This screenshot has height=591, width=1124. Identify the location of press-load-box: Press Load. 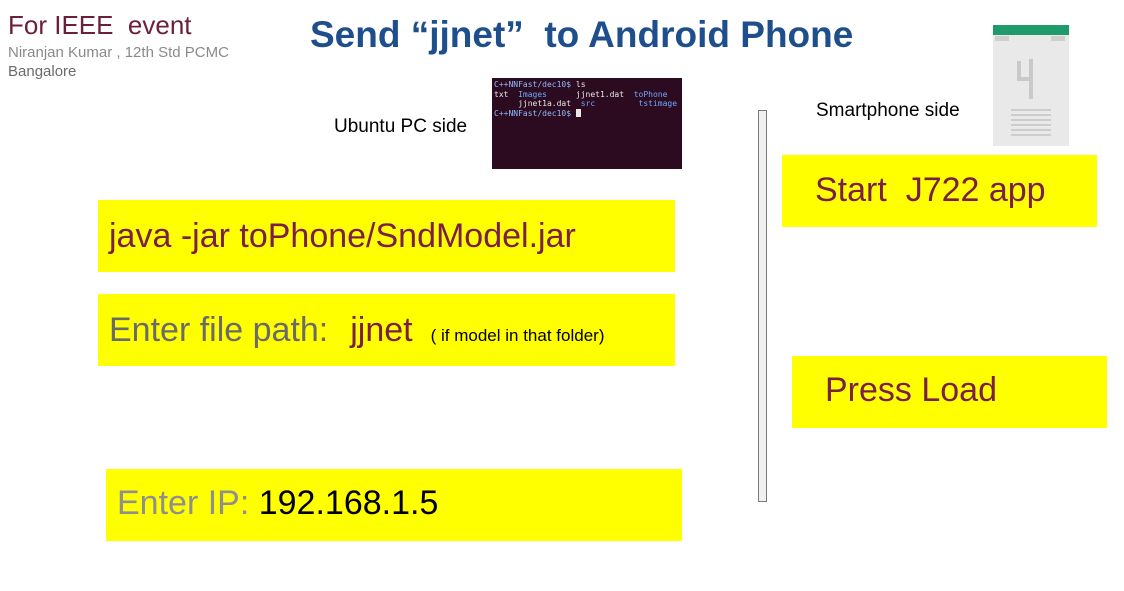
(949, 392).